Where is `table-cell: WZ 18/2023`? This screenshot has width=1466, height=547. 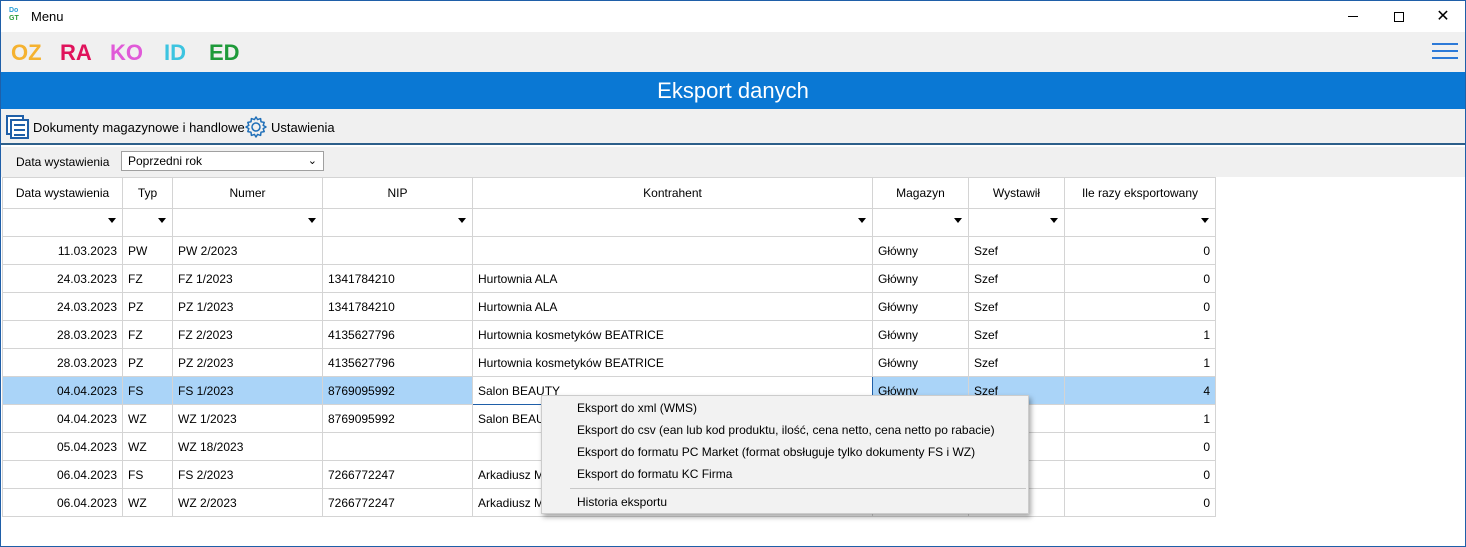 table-cell: WZ 18/2023 is located at coordinates (247, 446).